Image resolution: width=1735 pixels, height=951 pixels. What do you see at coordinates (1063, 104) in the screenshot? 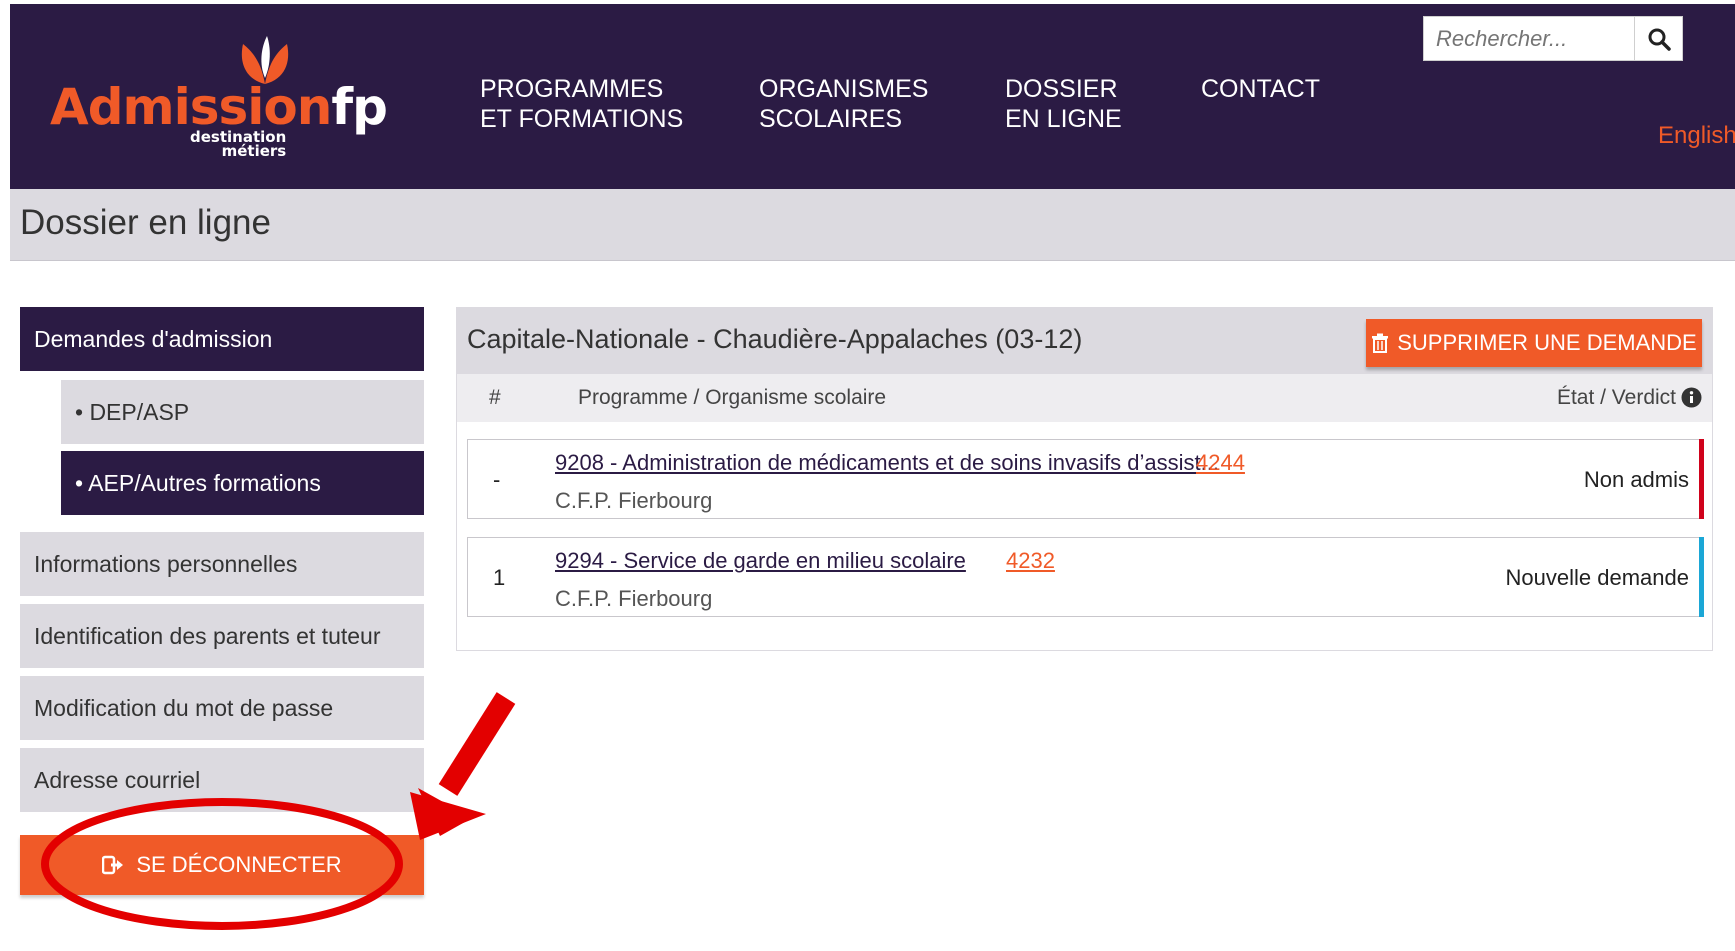
I see `nav-dossier-en-ligne: DOSSIER EN LIGNE` at bounding box center [1063, 104].